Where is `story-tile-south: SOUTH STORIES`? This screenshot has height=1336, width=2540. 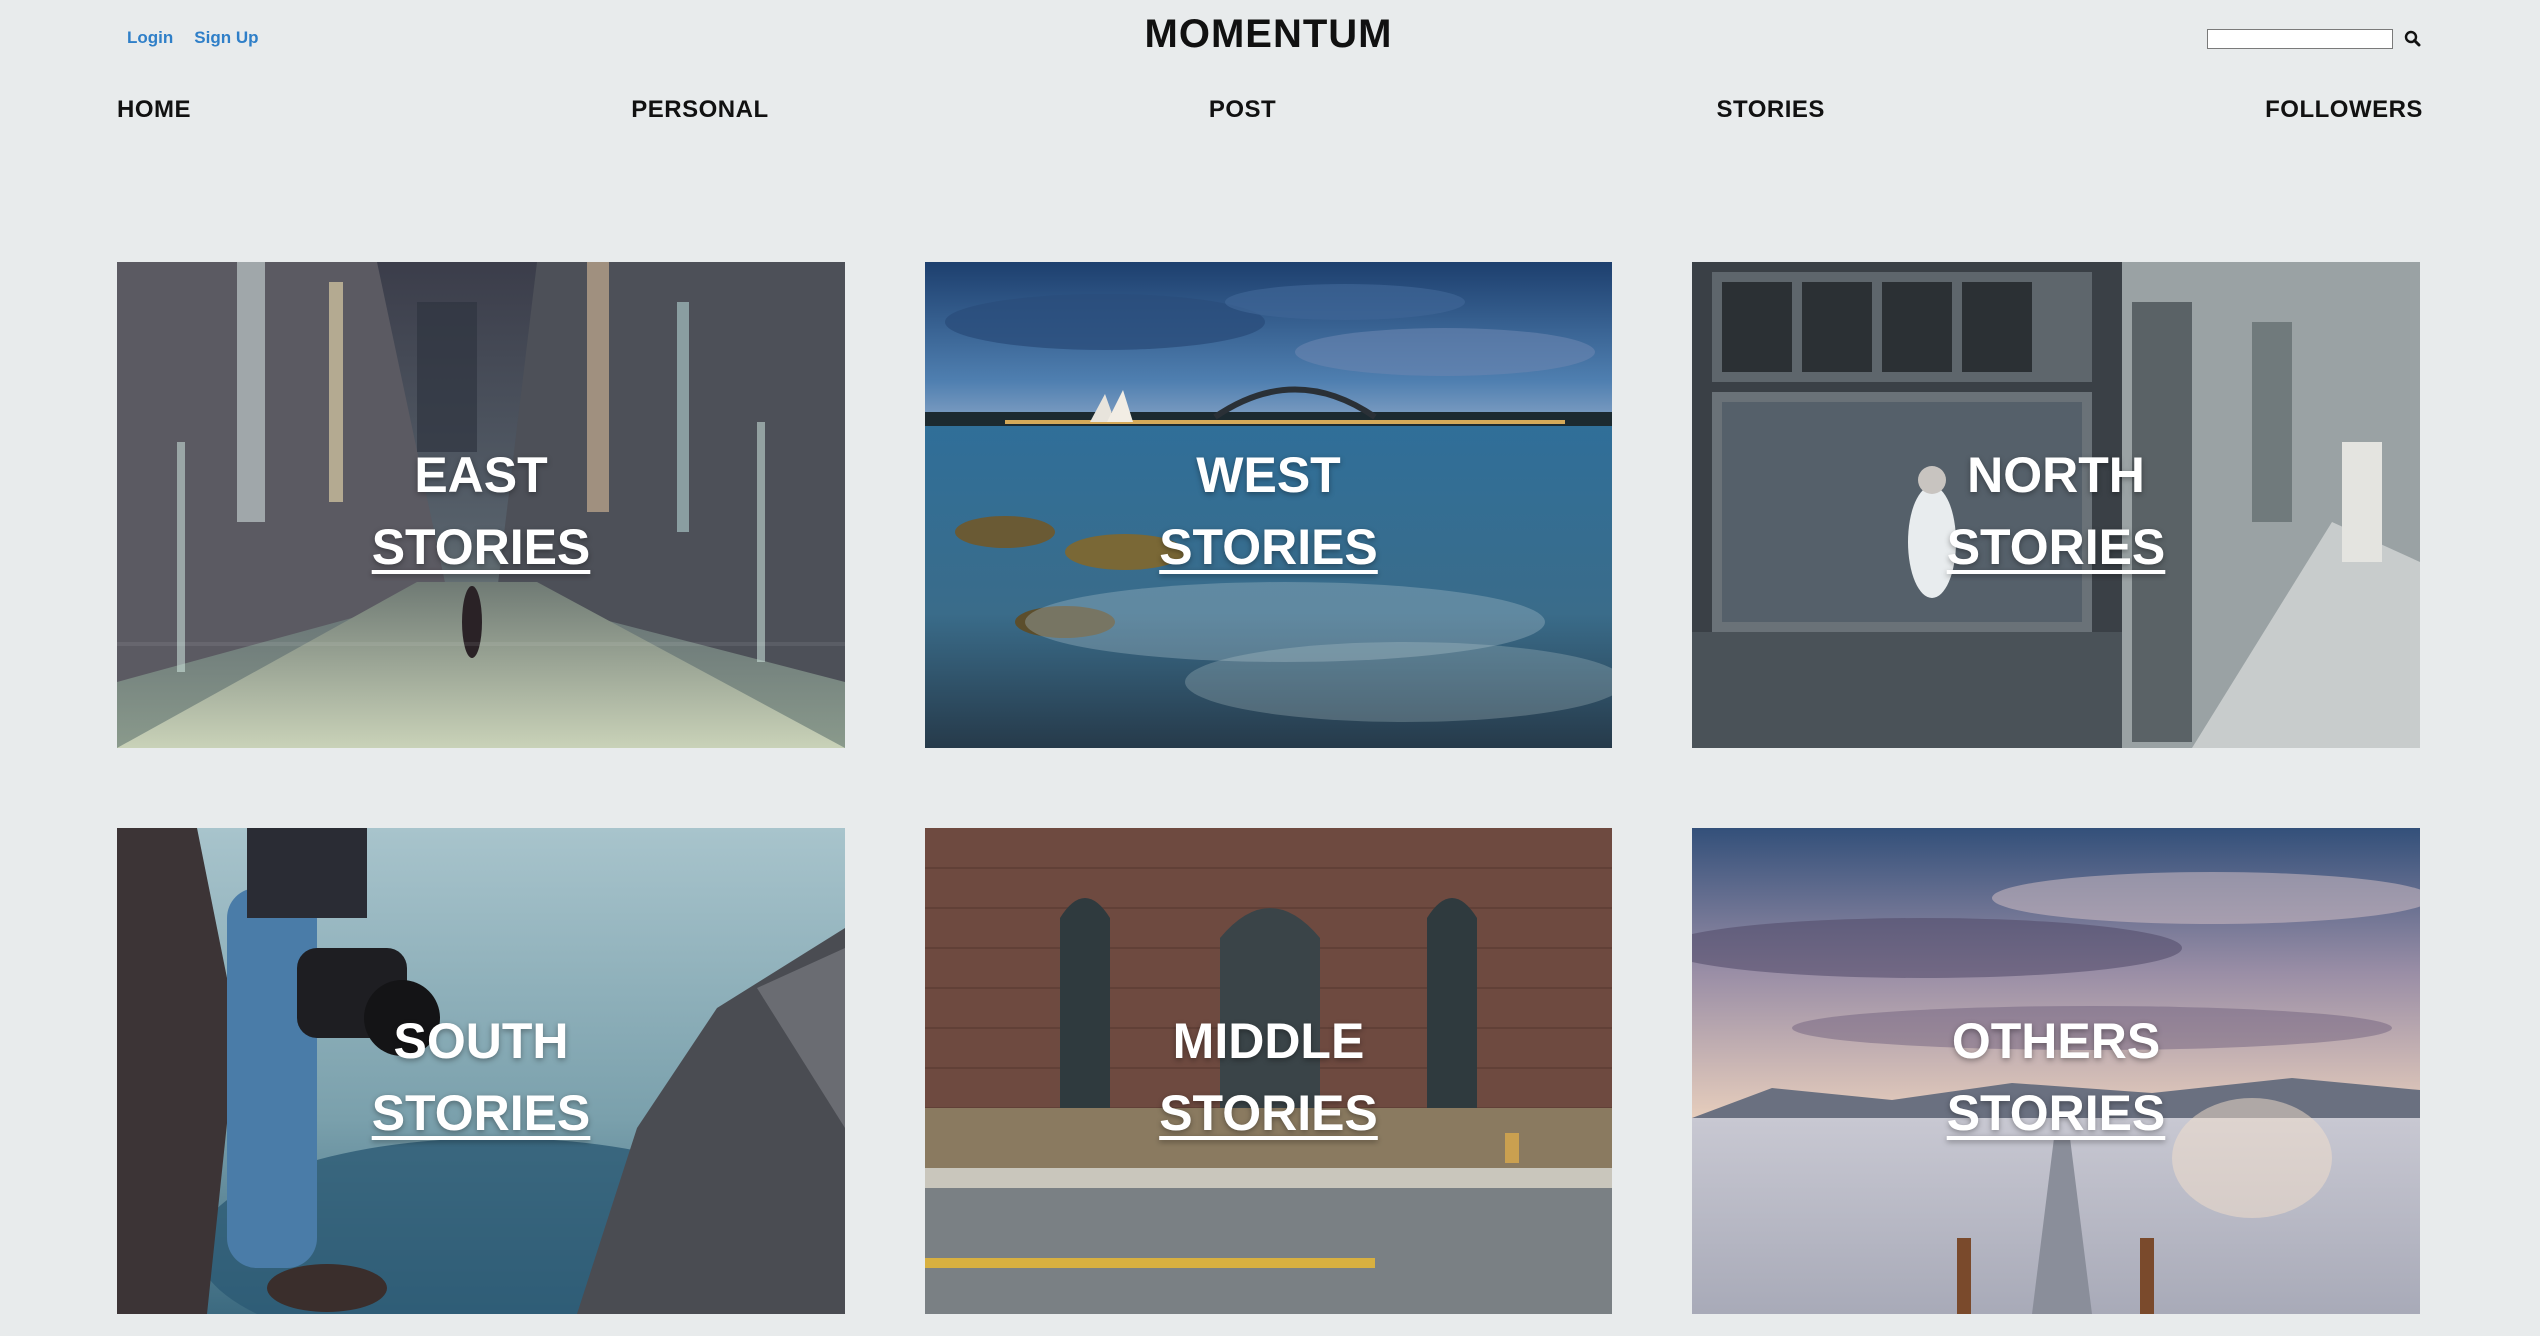 story-tile-south: SOUTH STORIES is located at coordinates (481, 1071).